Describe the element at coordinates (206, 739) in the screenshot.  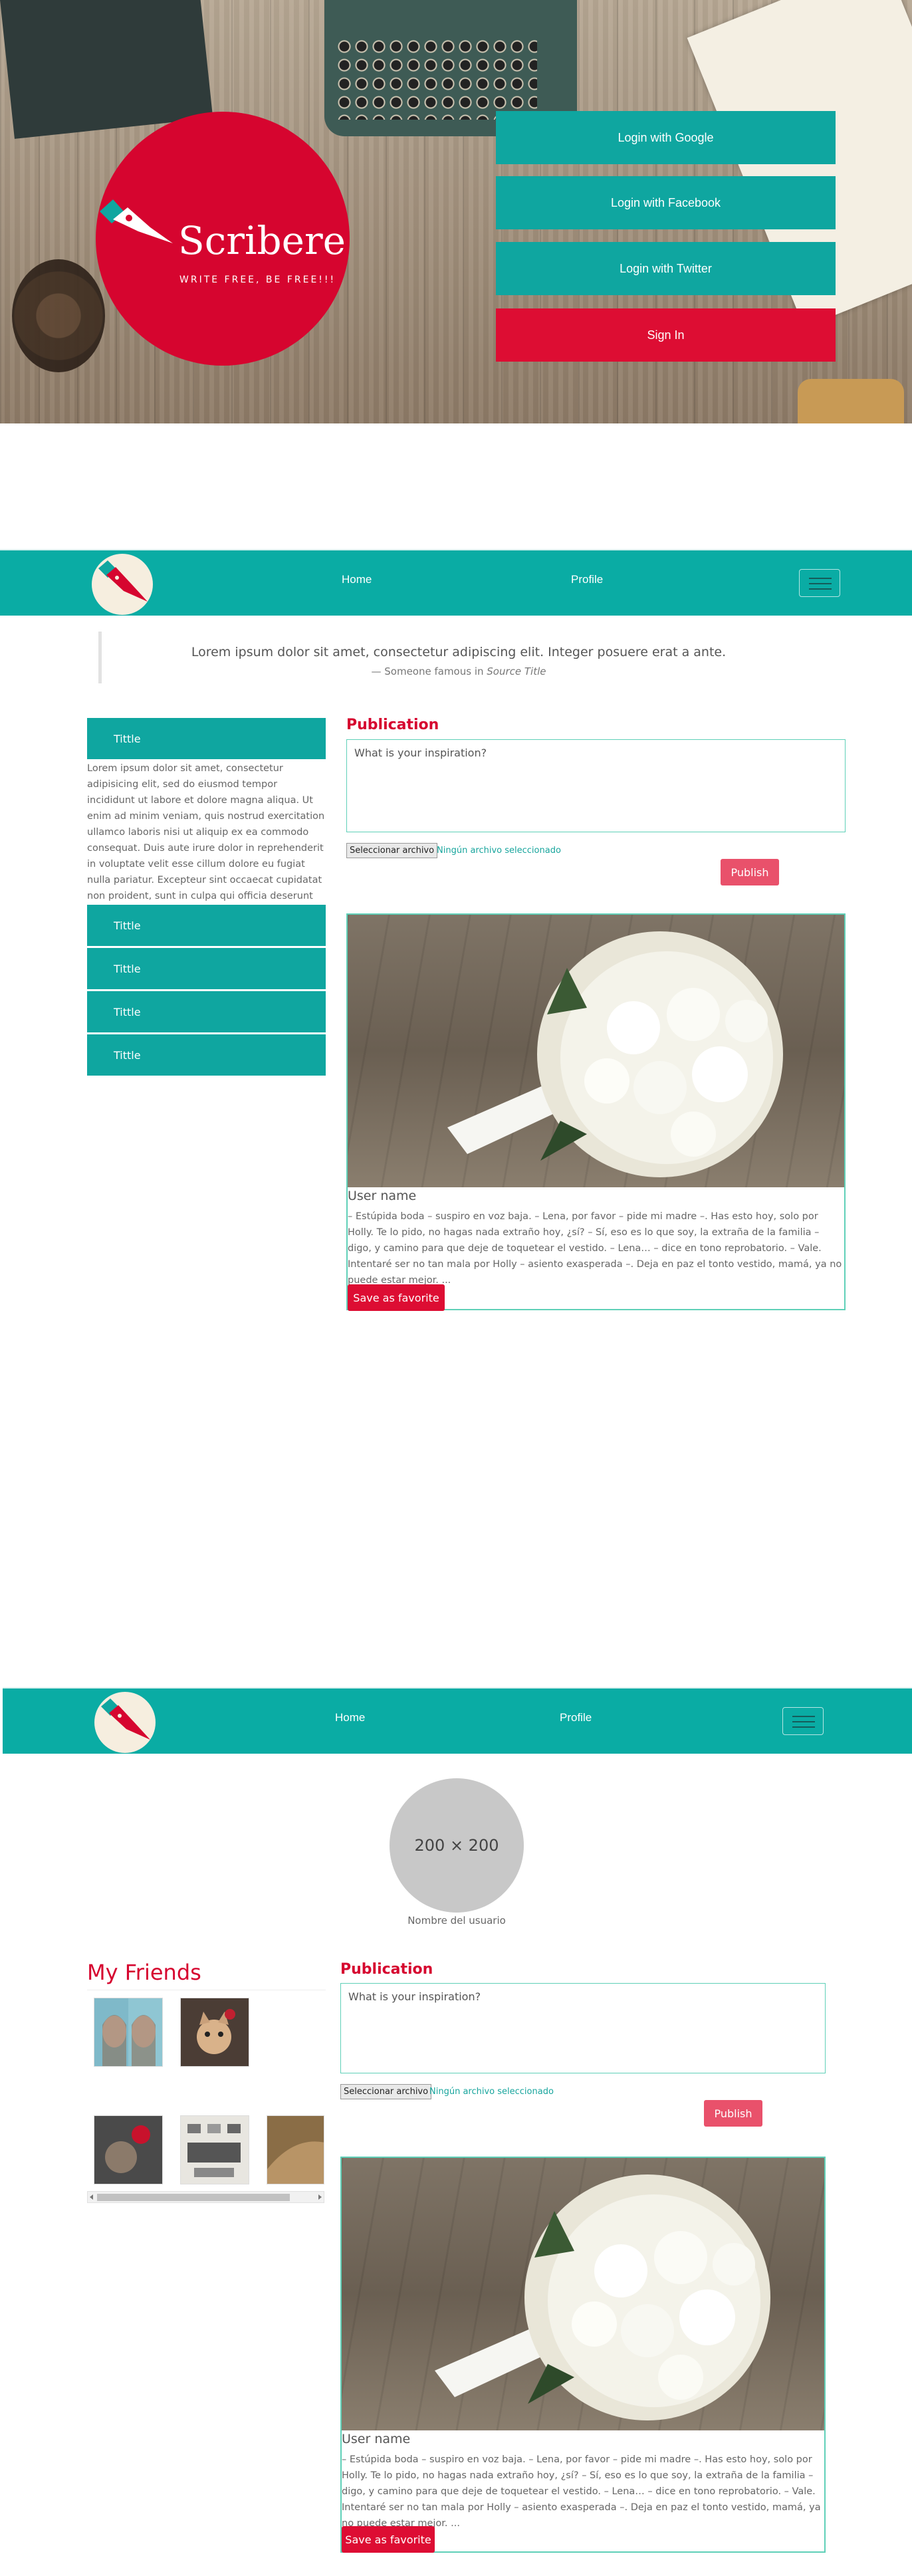
I see `accordion-header-1: Tittle` at that location.